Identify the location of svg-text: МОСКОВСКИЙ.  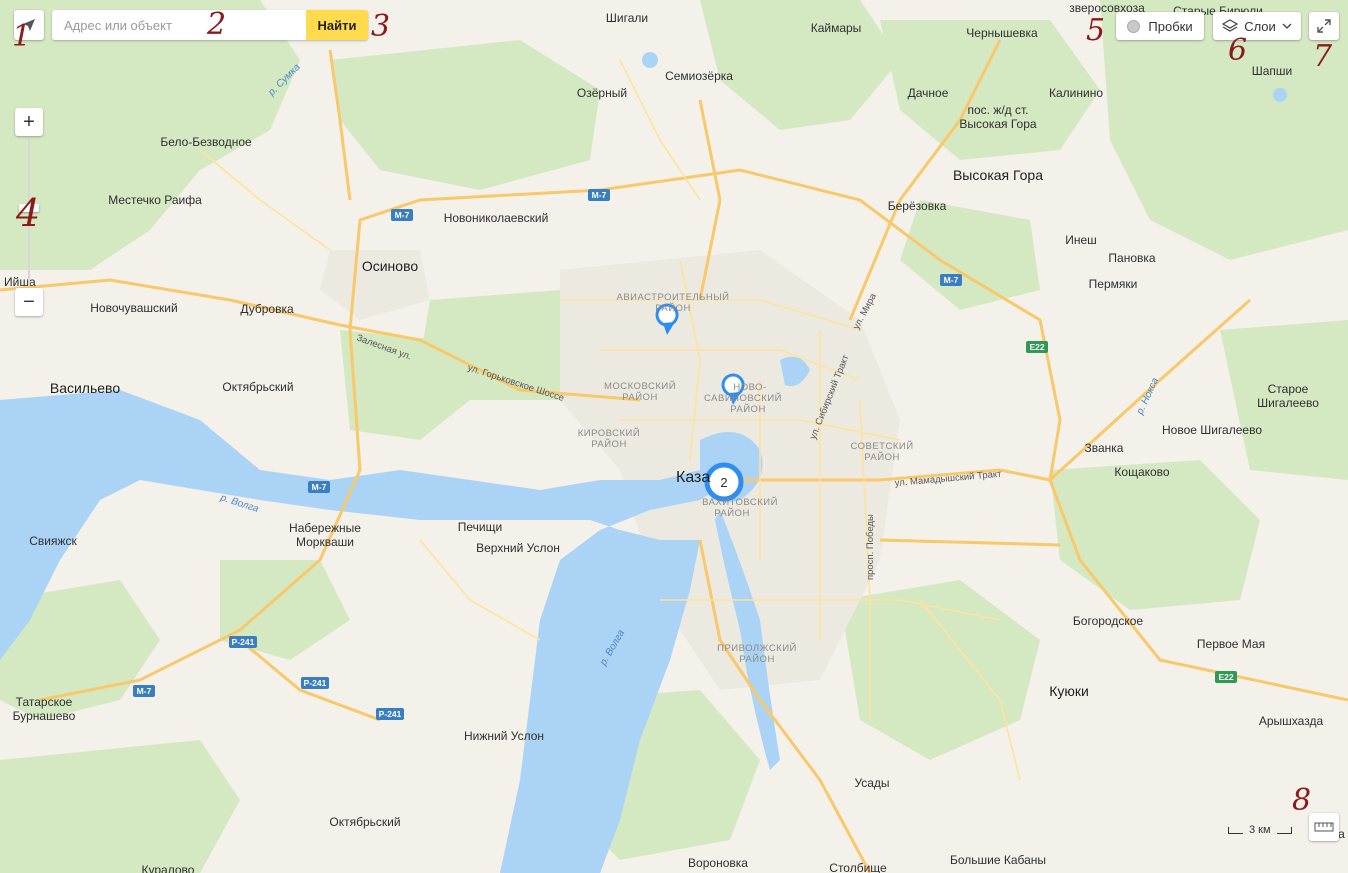
(640, 386).